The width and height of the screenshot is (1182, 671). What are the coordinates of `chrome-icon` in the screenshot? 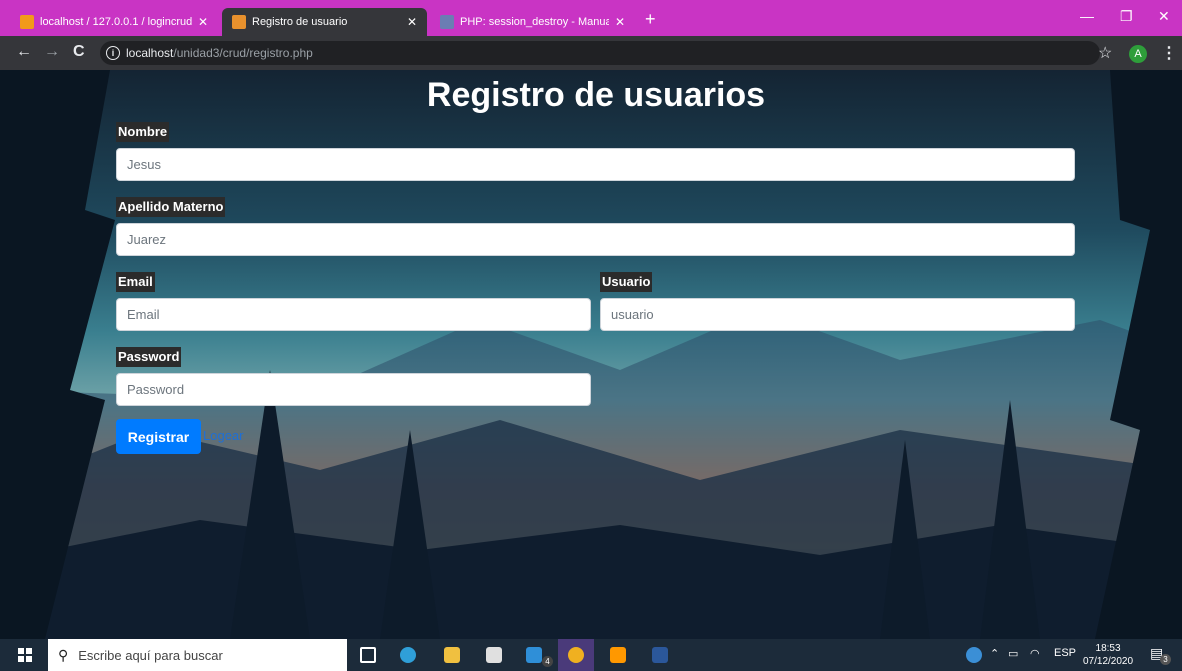 It's located at (576, 655).